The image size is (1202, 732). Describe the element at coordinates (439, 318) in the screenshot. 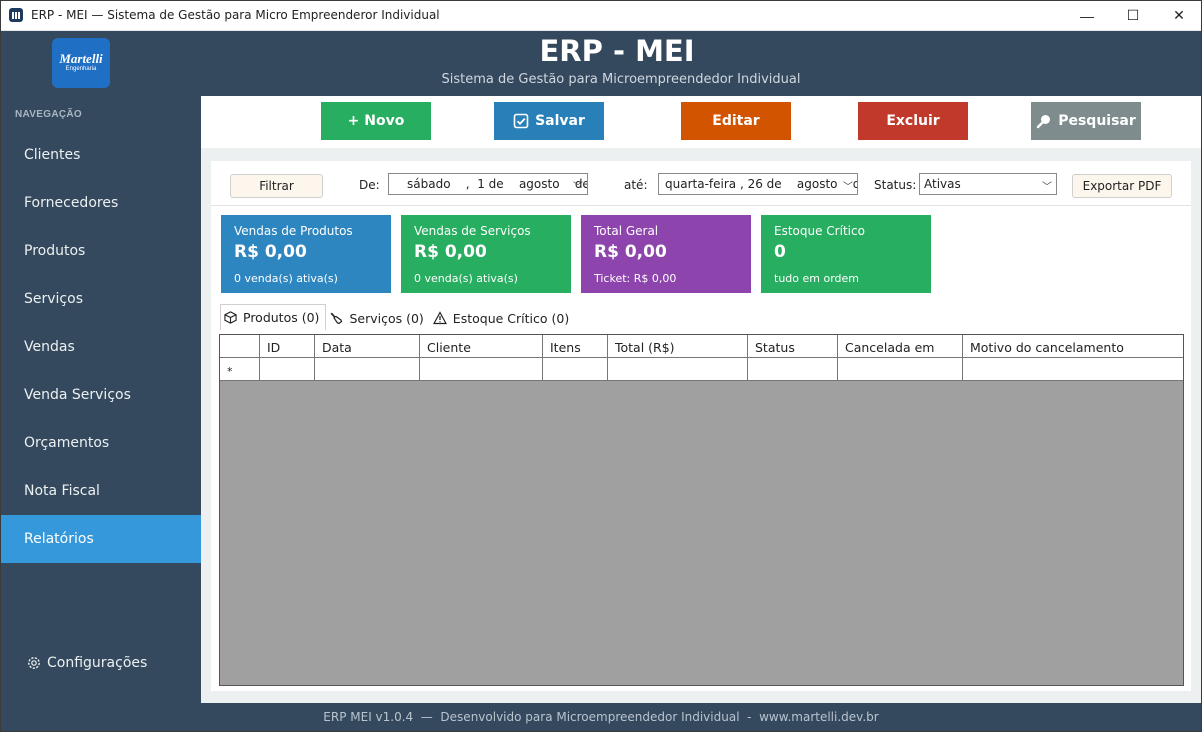

I see `warning-icon` at that location.